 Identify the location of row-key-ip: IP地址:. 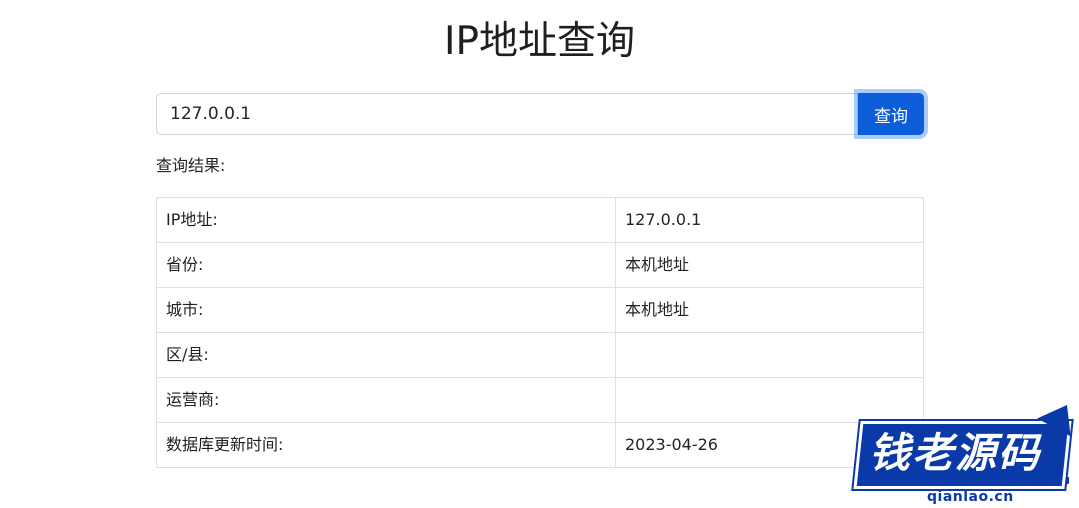
(386, 220).